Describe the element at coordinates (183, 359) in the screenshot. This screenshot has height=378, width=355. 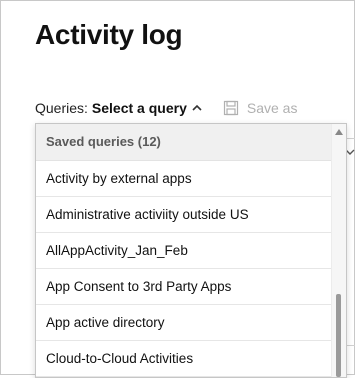
I see `query-item-cloud-to-cloud: Cloud-to-Cloud Activities` at that location.